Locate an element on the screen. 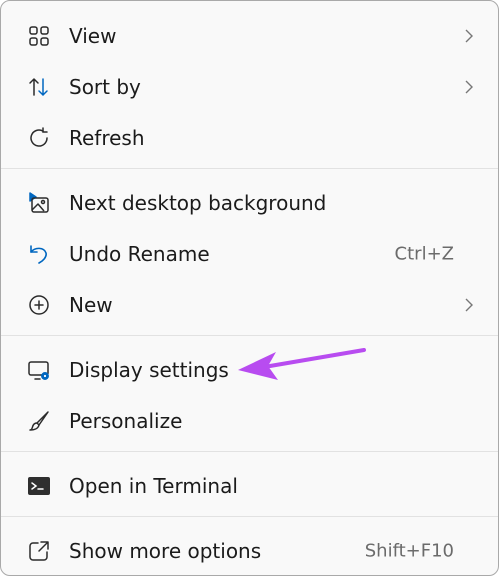 This screenshot has height=578, width=501. menu-item-new: New is located at coordinates (249, 305).